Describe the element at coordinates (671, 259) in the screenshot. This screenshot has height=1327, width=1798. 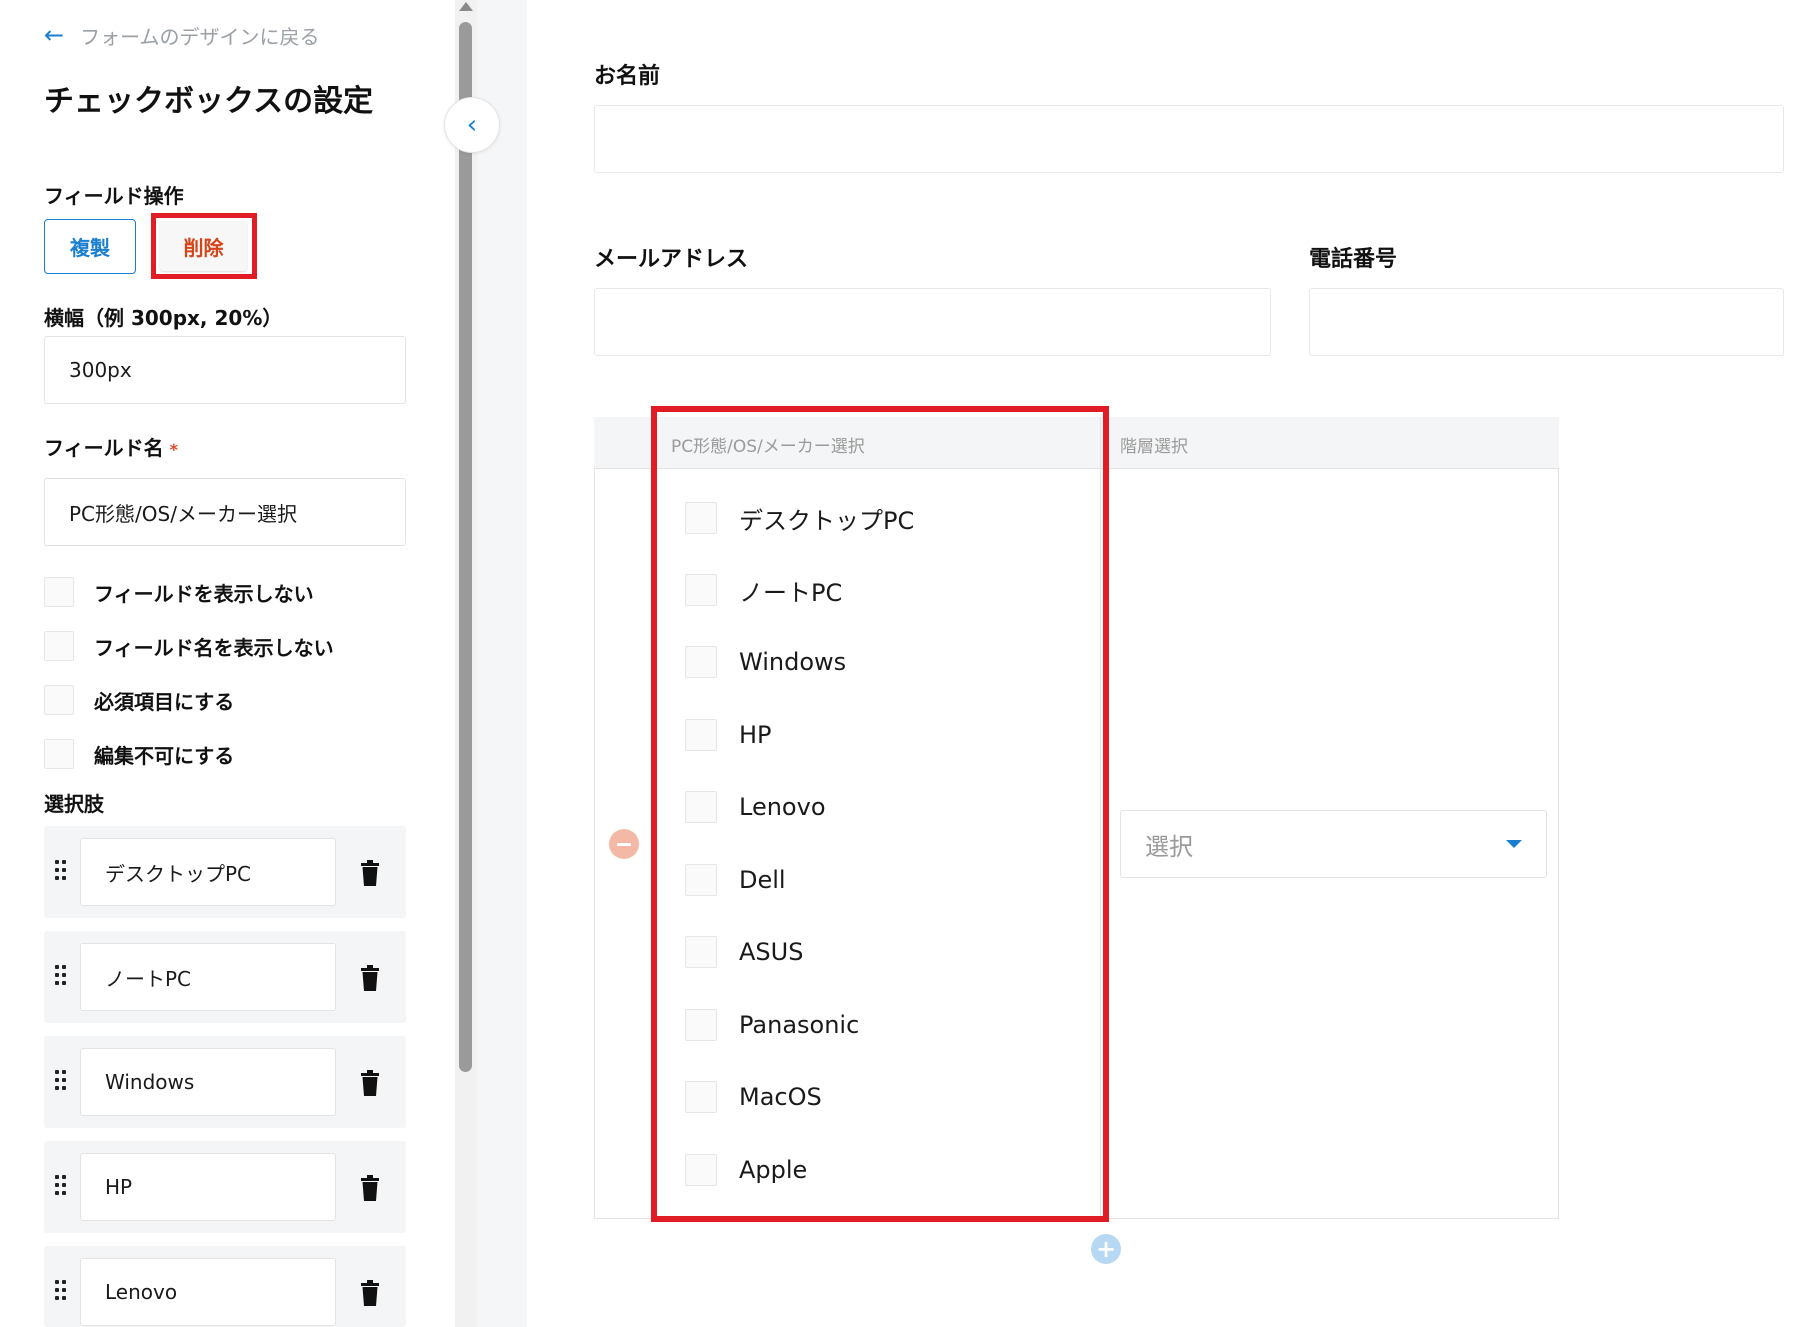
I see `email-field-label: メールアドレス` at that location.